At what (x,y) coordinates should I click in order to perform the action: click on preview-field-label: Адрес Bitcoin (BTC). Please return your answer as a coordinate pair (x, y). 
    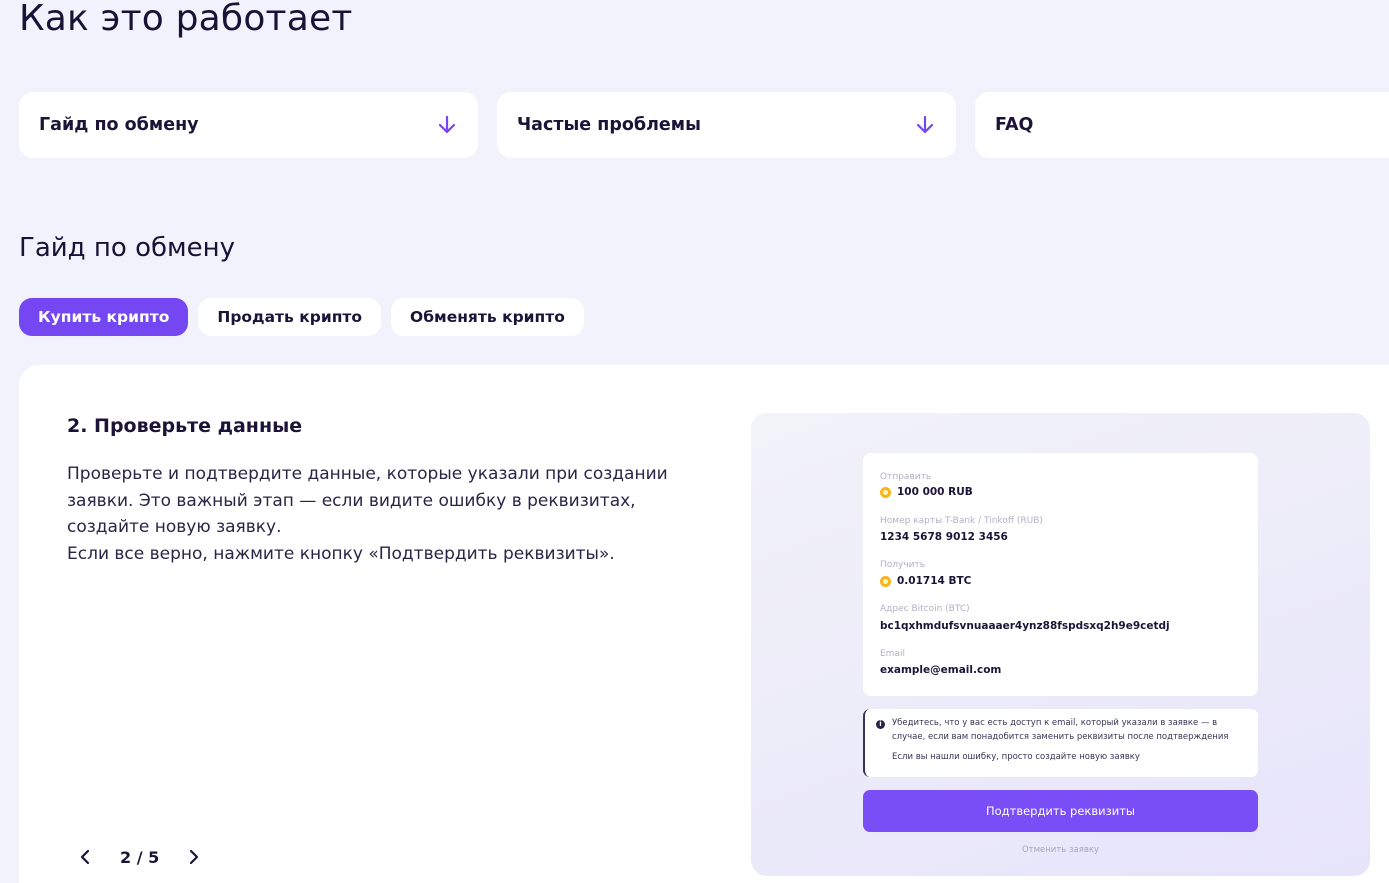
    Looking at the image, I should click on (925, 609).